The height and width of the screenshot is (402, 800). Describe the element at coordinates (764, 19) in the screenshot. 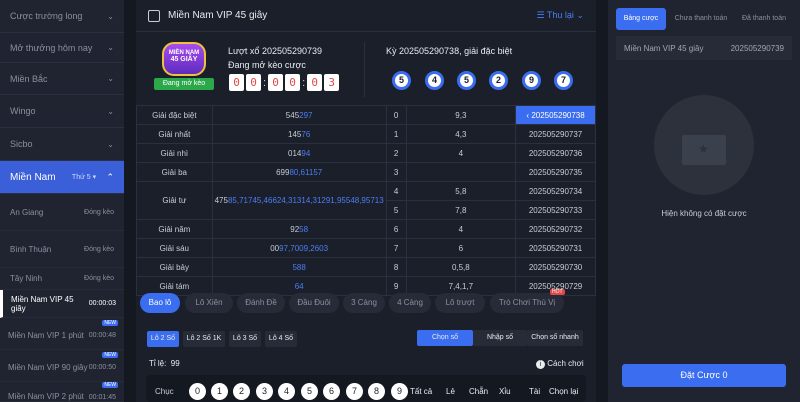

I see `tab-paid: Đã thanh toán` at that location.